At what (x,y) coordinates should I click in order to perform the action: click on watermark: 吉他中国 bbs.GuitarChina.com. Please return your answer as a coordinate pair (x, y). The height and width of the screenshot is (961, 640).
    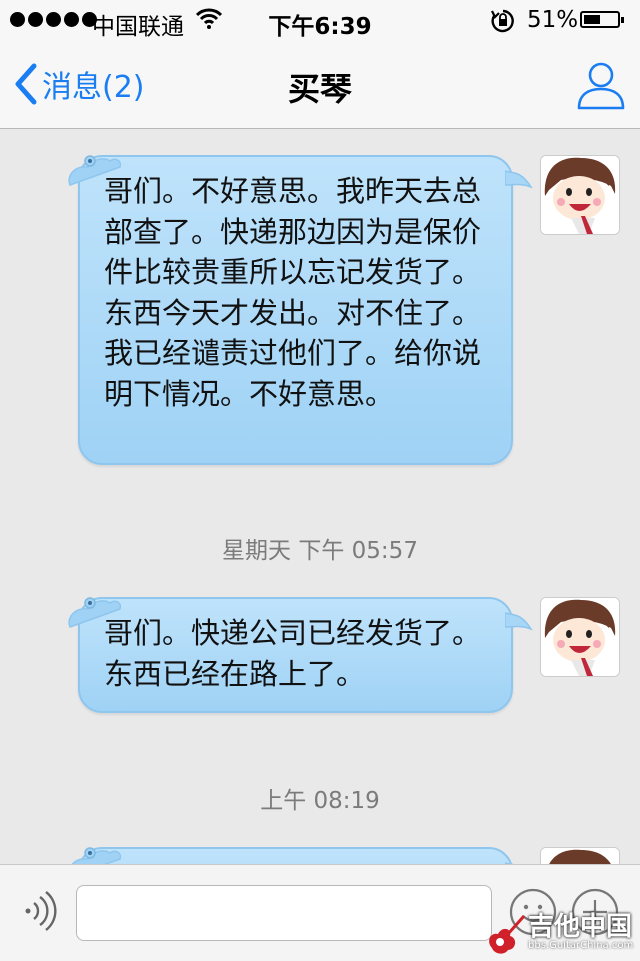
    Looking at the image, I should click on (562, 933).